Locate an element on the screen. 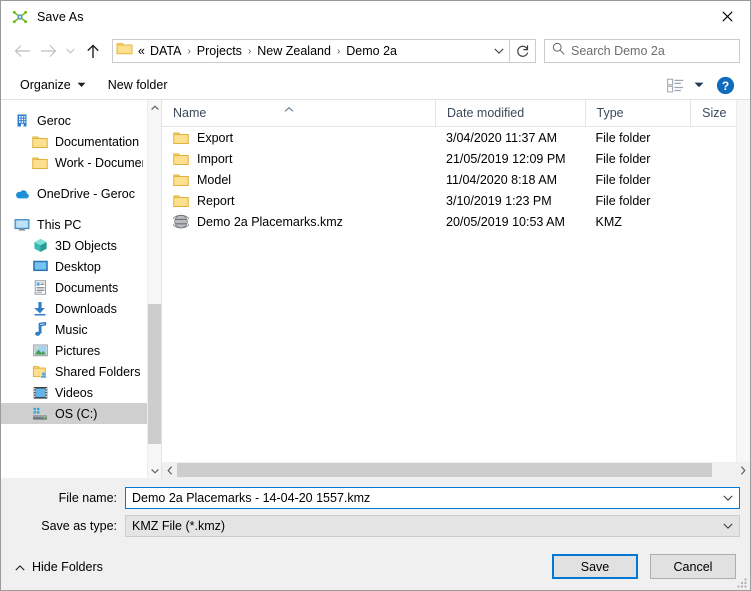 Image resolution: width=751 pixels, height=591 pixels. sidebar-item-3d-objects: 3D Objects is located at coordinates (74, 245).